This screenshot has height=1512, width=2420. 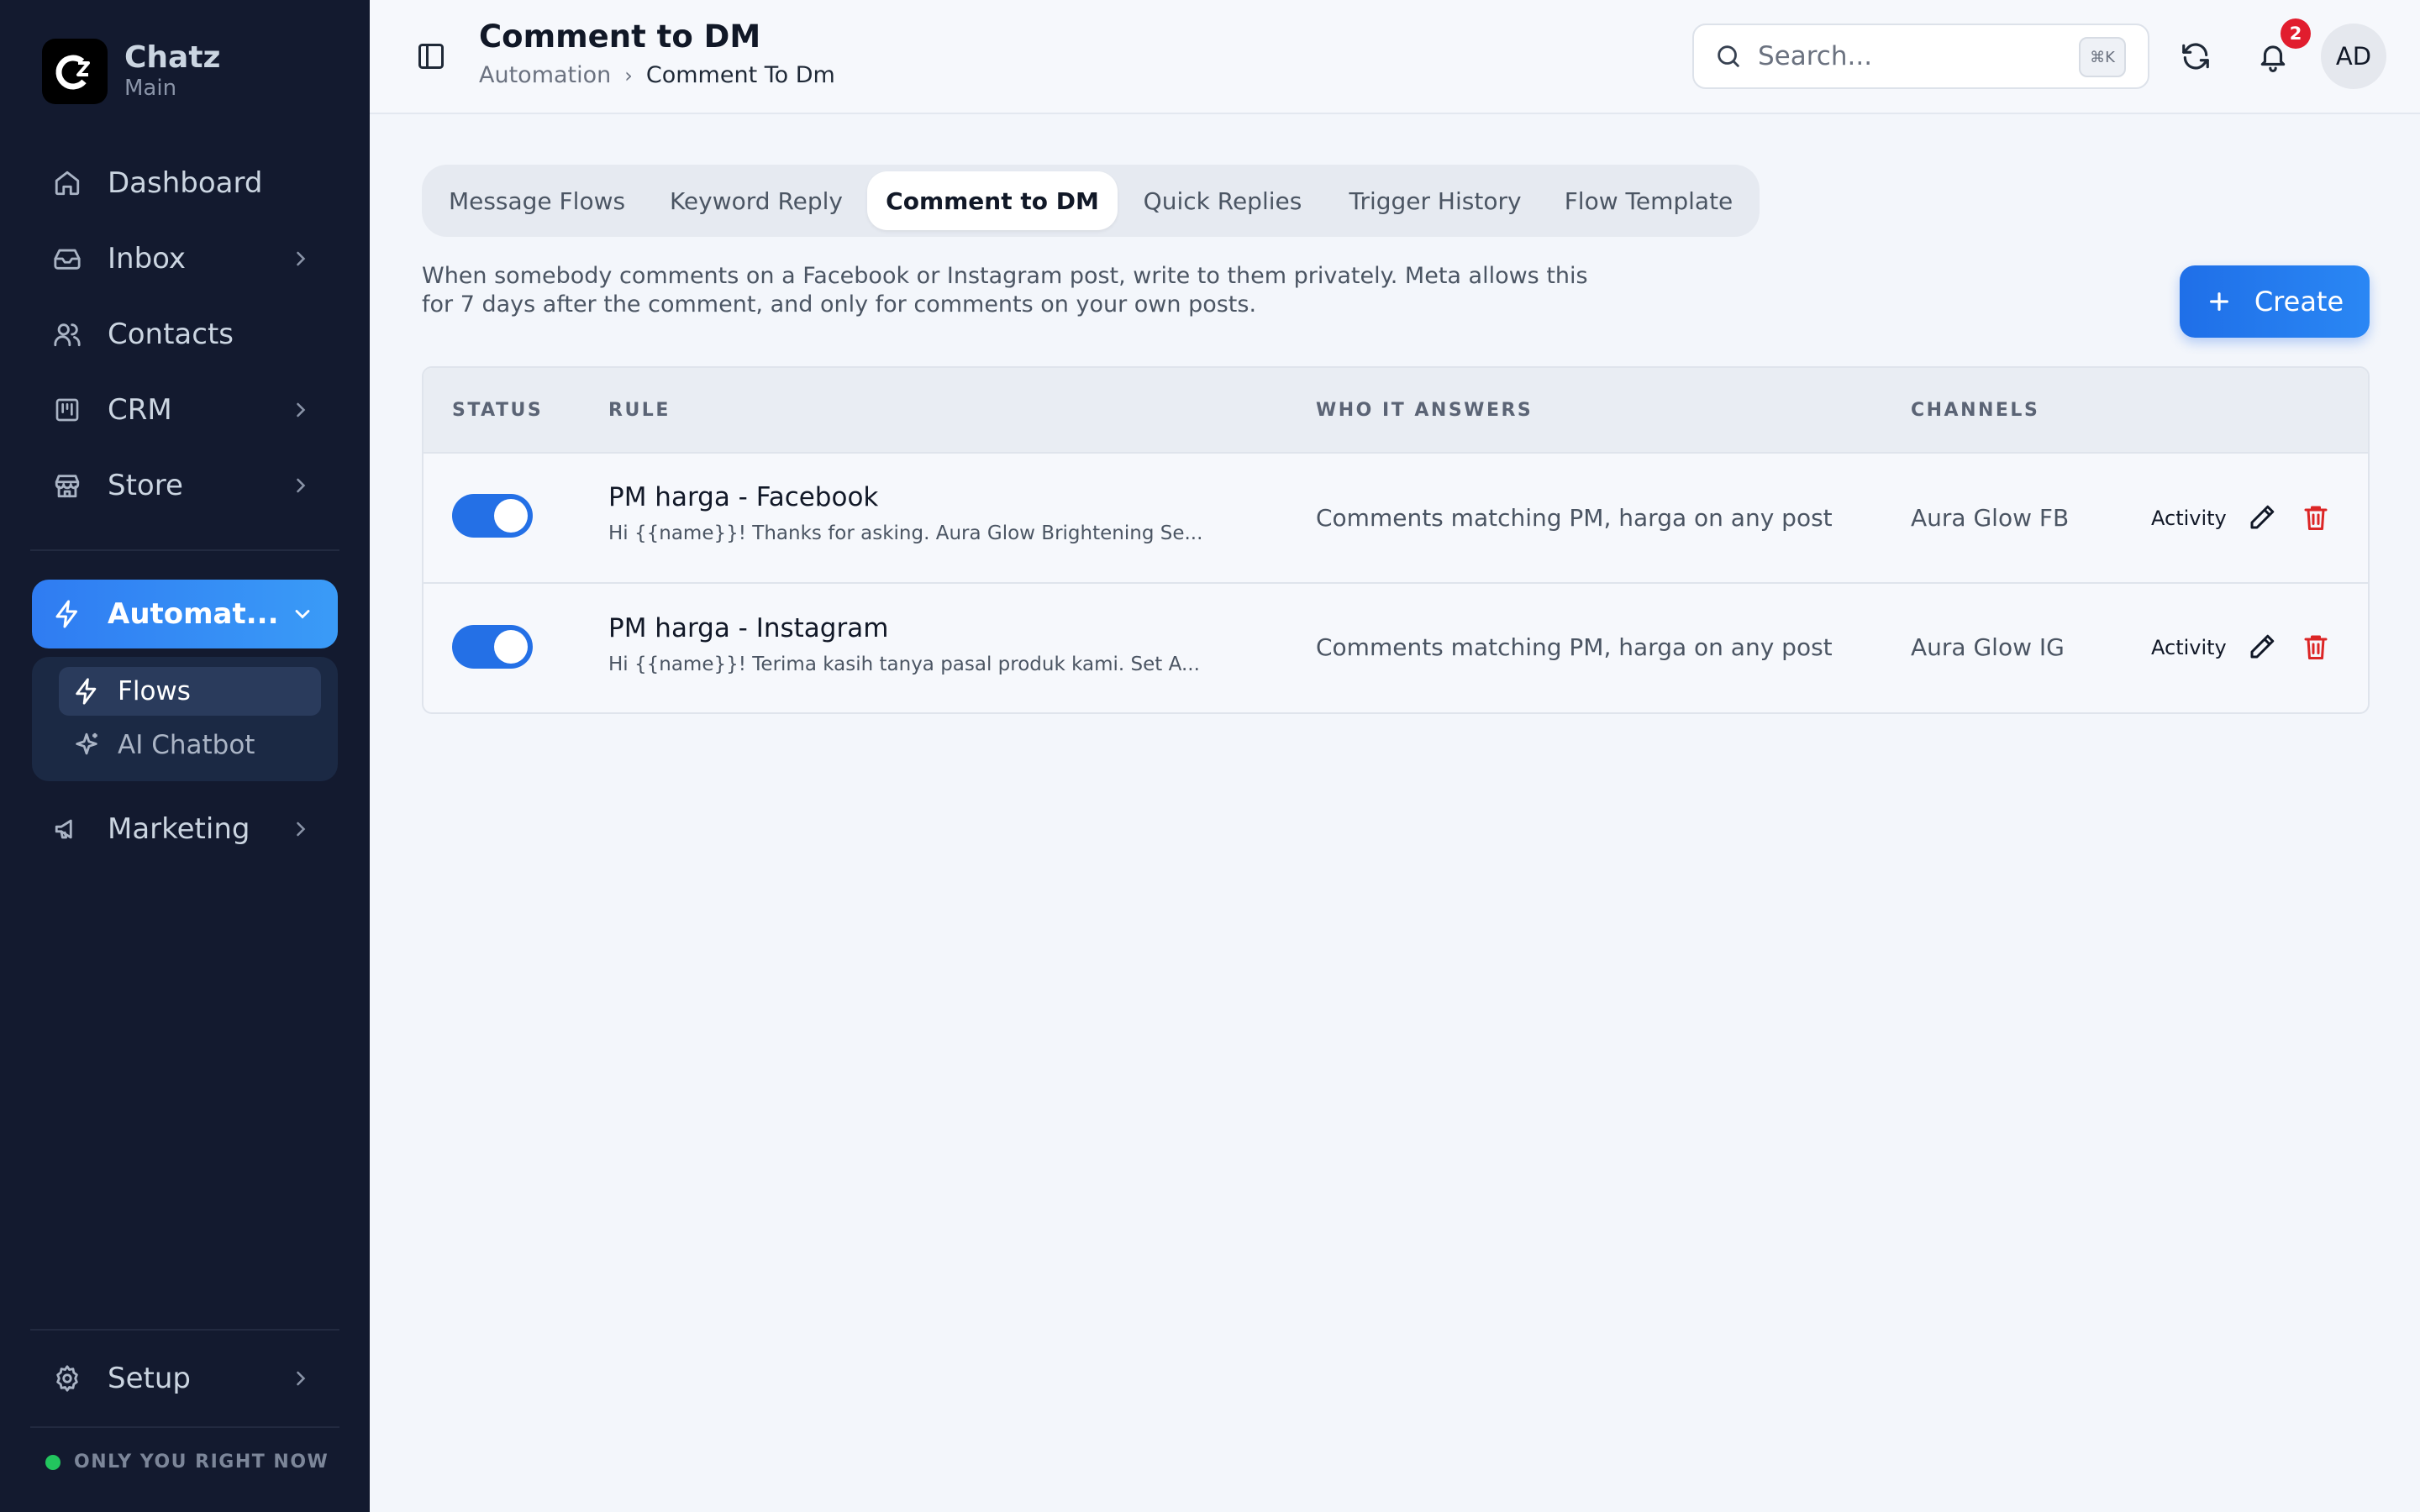 I want to click on workspace-name: Main, so click(x=150, y=88).